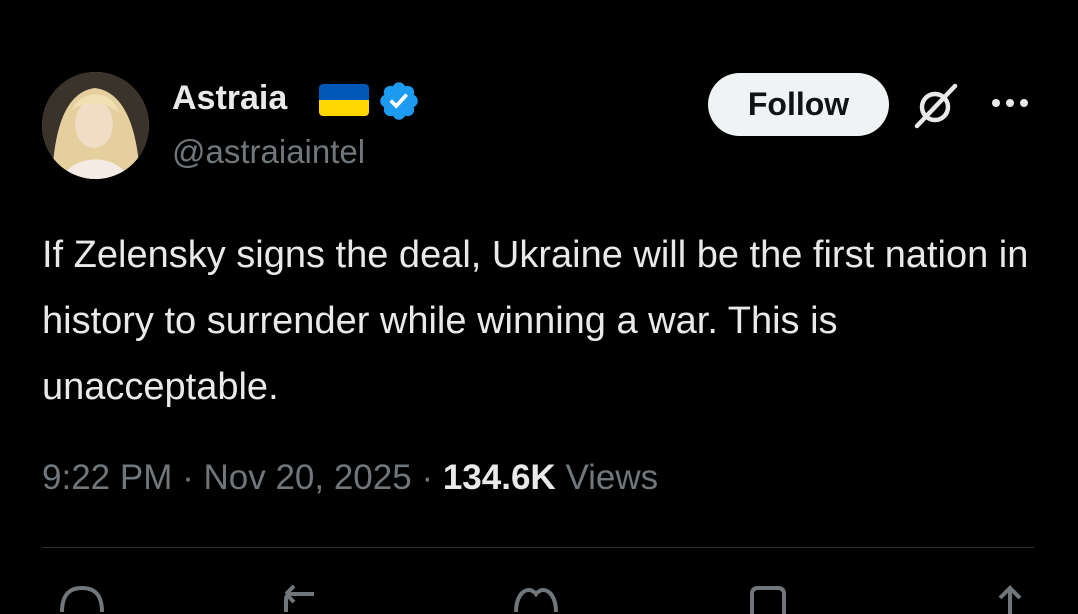 The image size is (1078, 614). What do you see at coordinates (229, 98) in the screenshot?
I see `display-name: Astraia` at bounding box center [229, 98].